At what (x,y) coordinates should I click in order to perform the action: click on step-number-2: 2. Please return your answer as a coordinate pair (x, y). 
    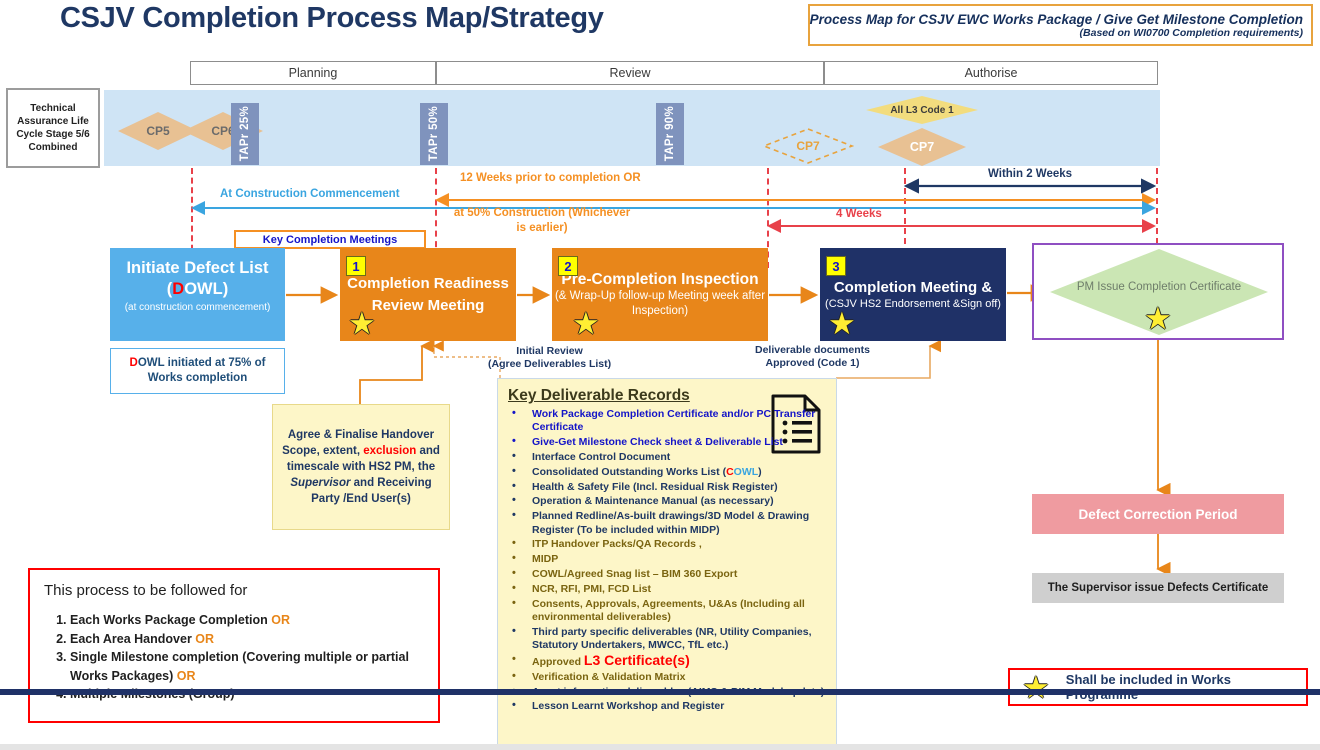
    Looking at the image, I should click on (568, 266).